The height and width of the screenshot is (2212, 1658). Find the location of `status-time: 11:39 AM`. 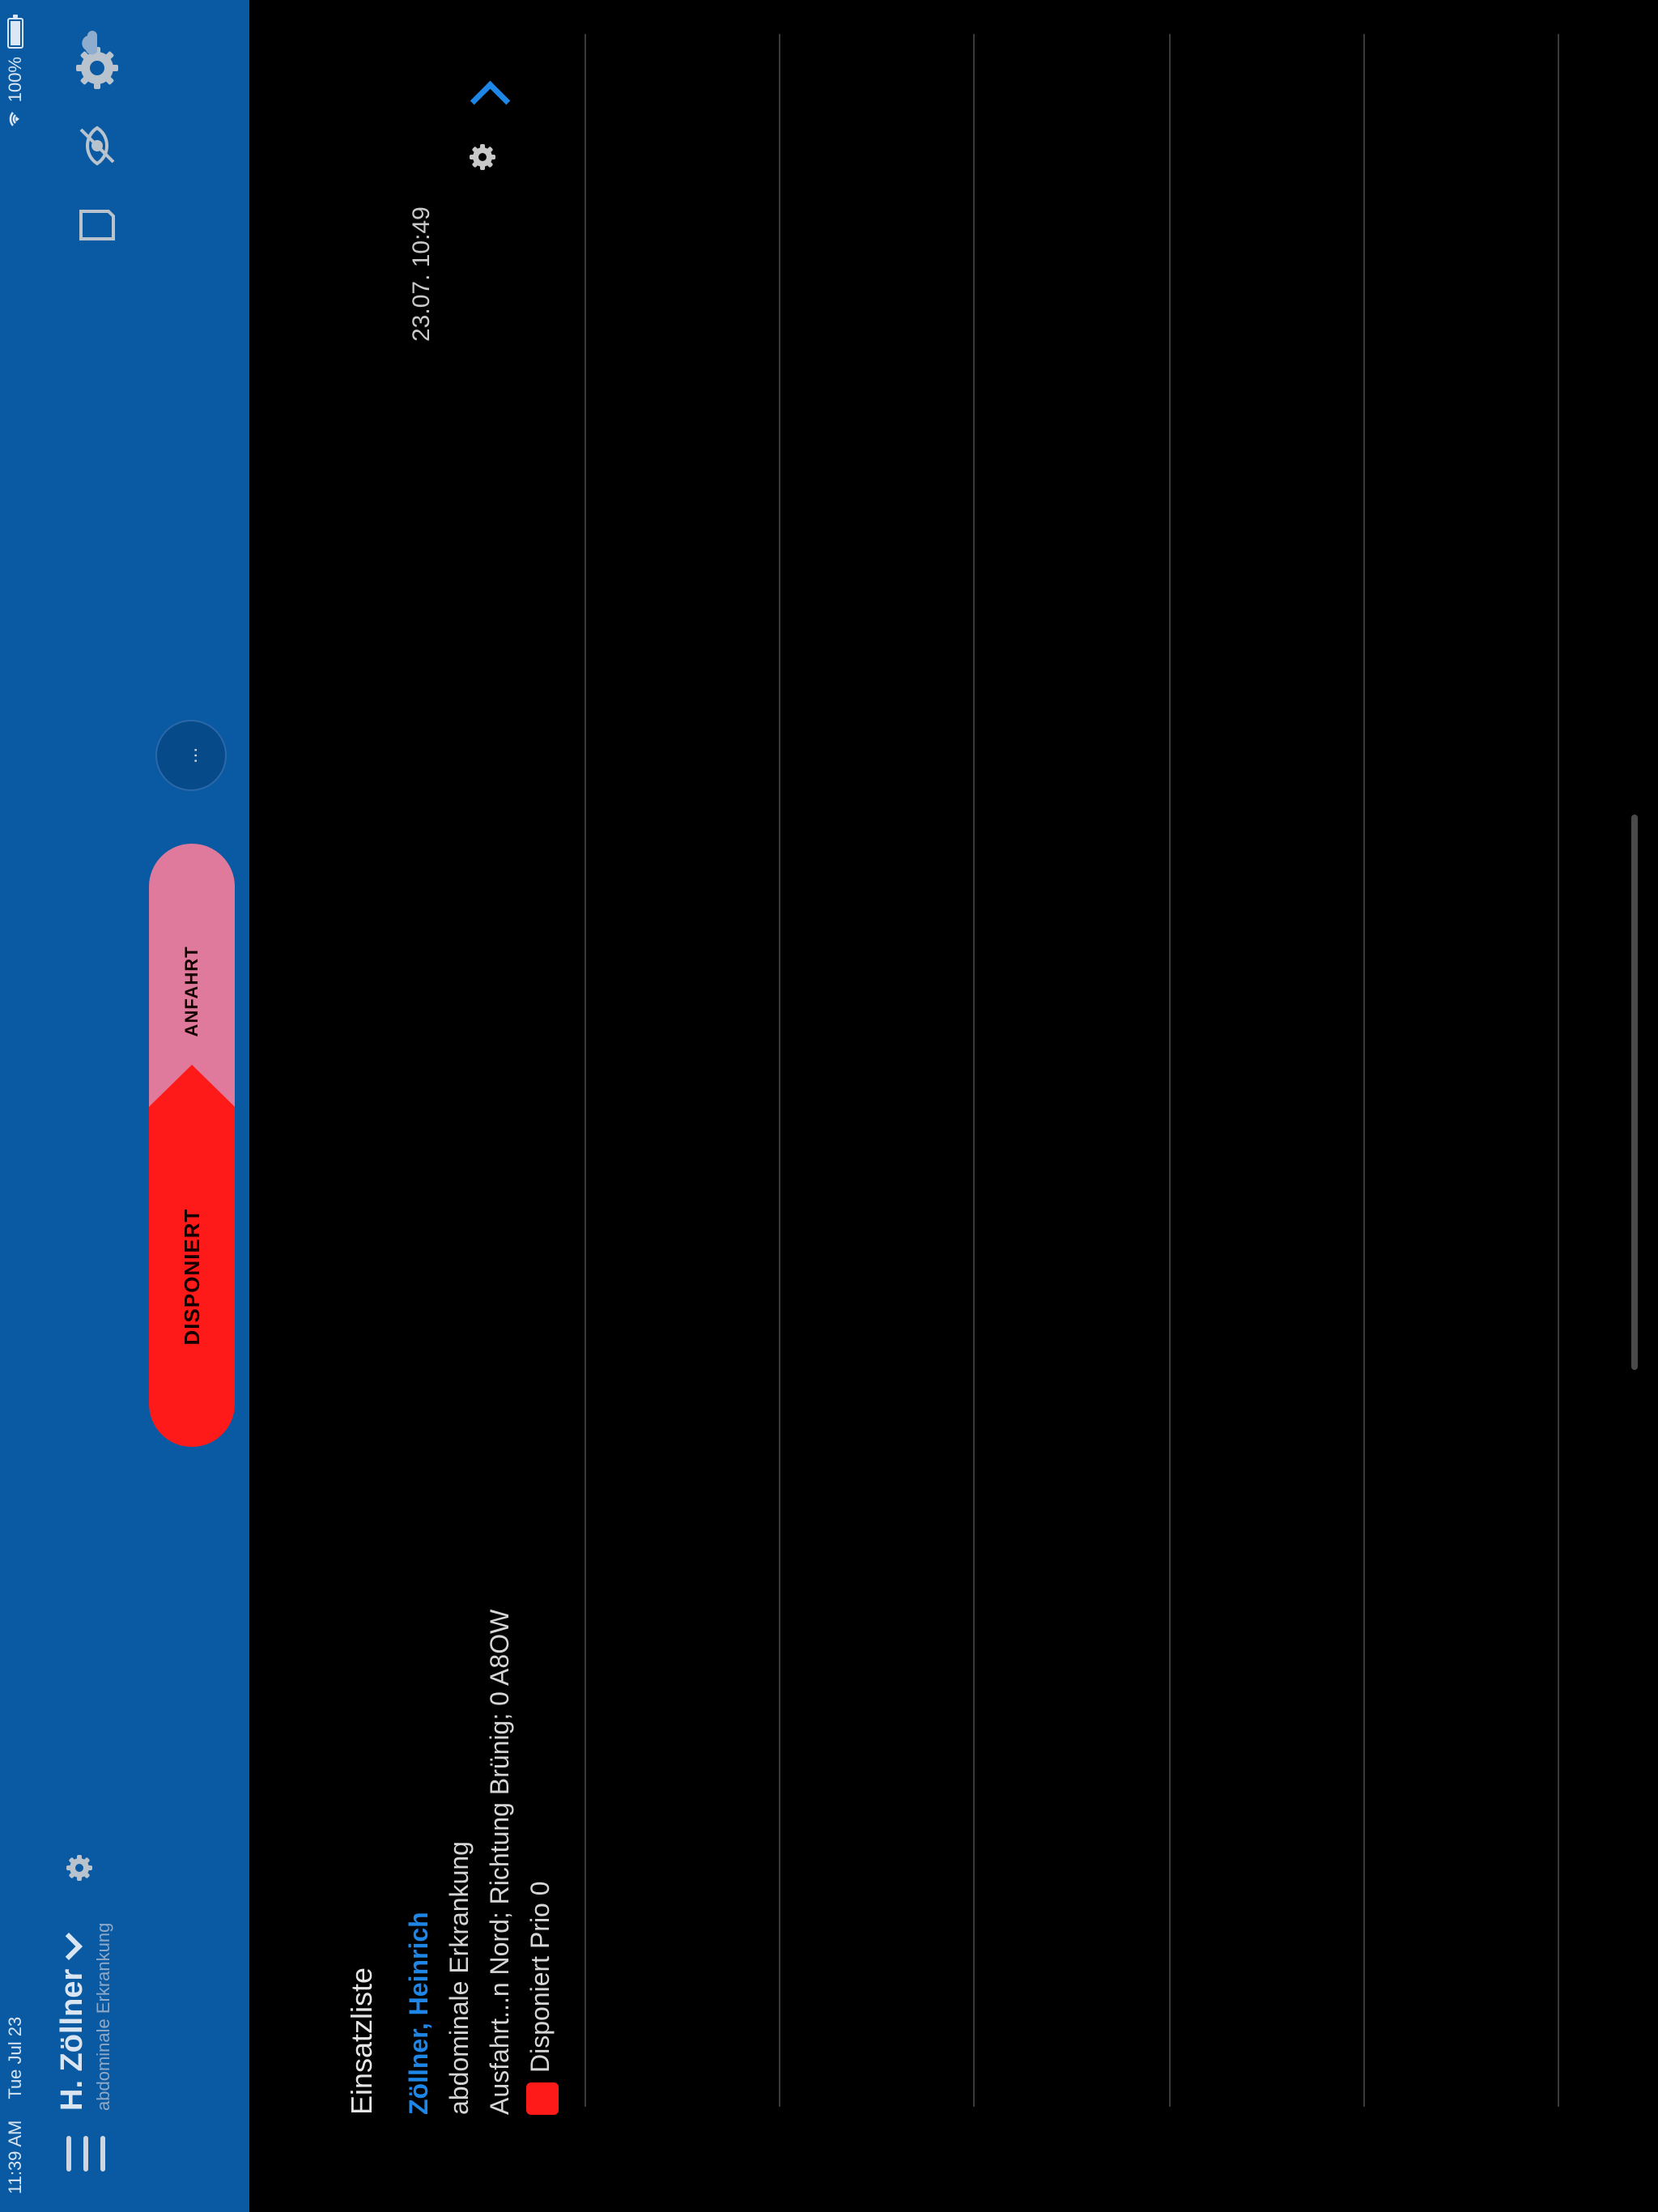

status-time: 11:39 AM is located at coordinates (15, 2157).